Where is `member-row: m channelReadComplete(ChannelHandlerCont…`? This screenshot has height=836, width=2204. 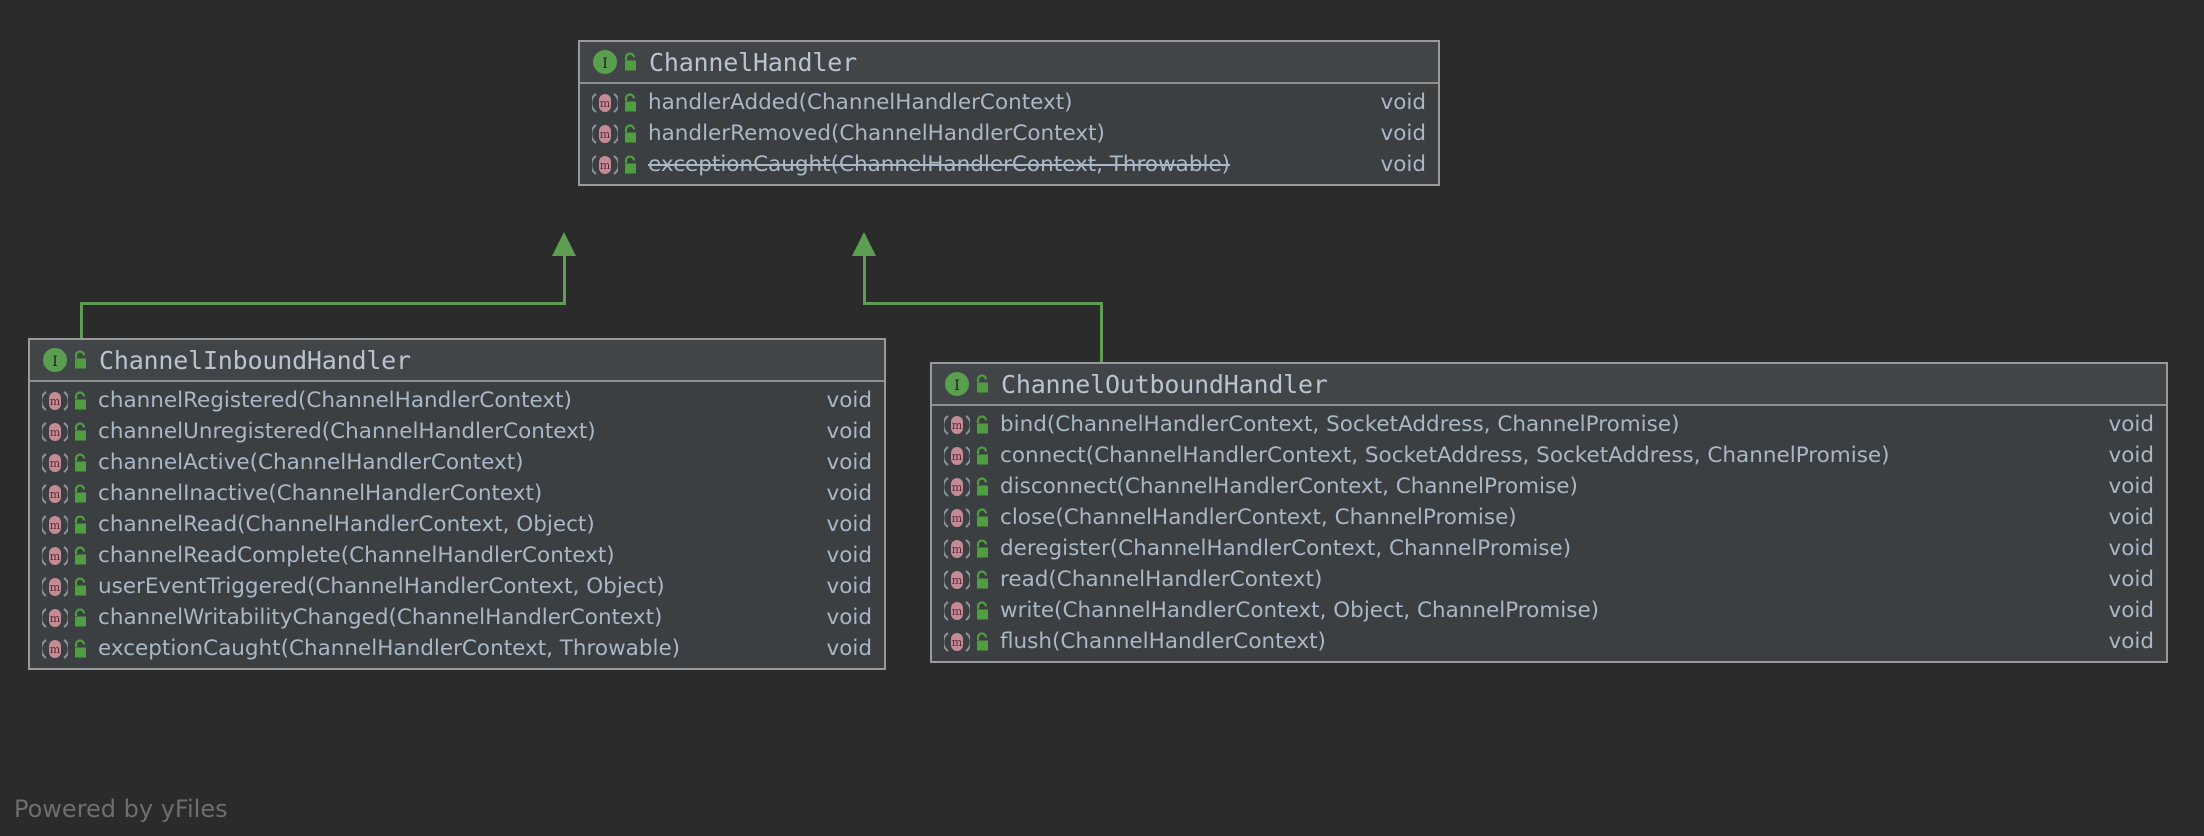
member-row: m channelReadComplete(ChannelHandlerCont… is located at coordinates (457, 555).